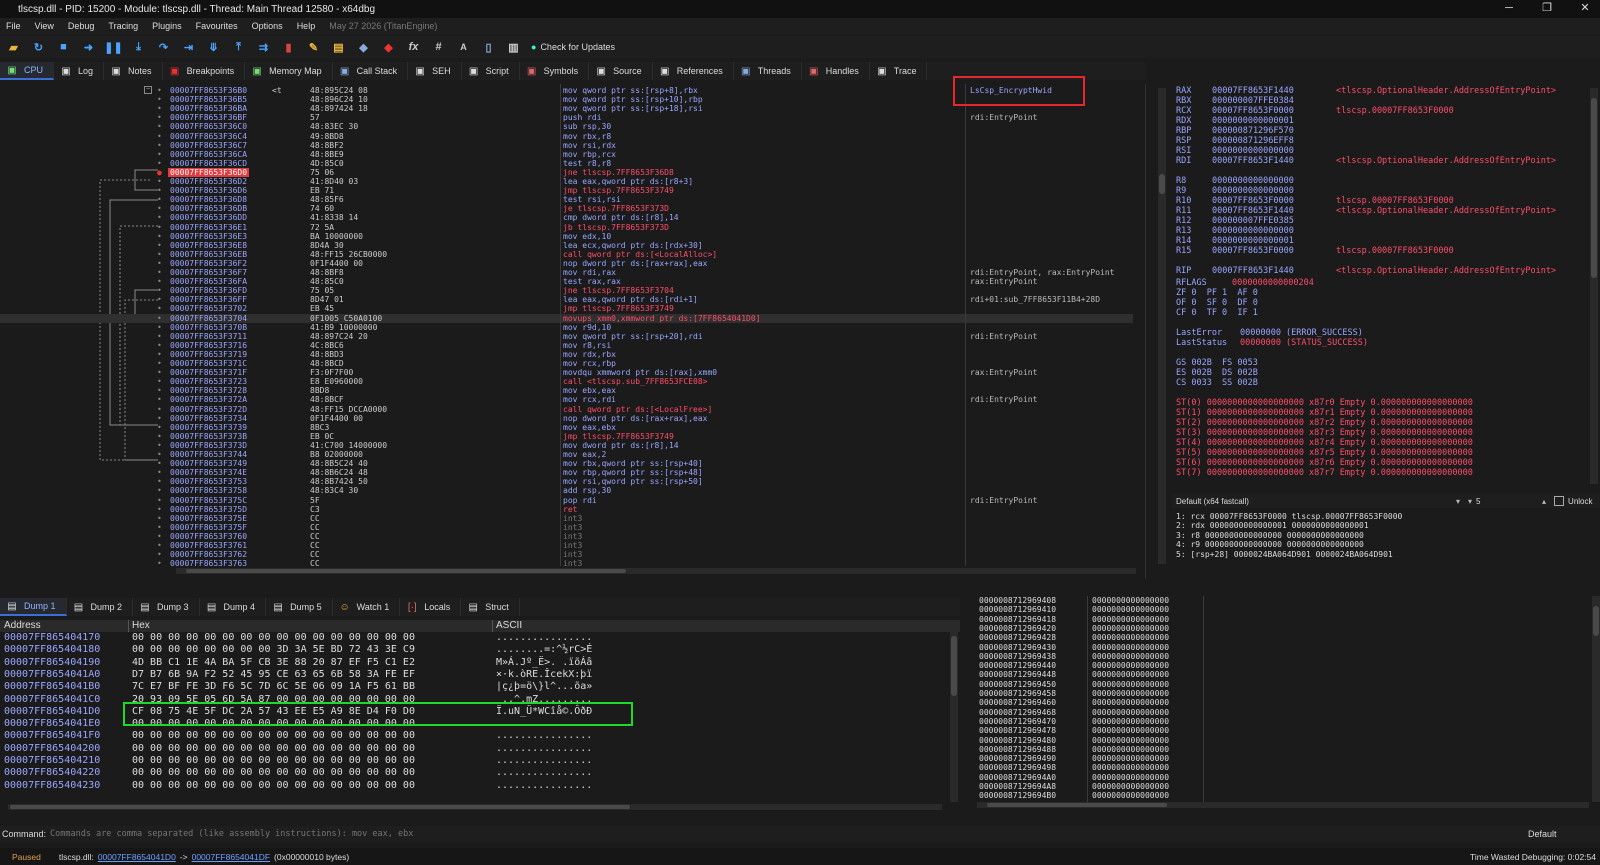  I want to click on stack-address: 0000008712969408, so click(1017, 600).